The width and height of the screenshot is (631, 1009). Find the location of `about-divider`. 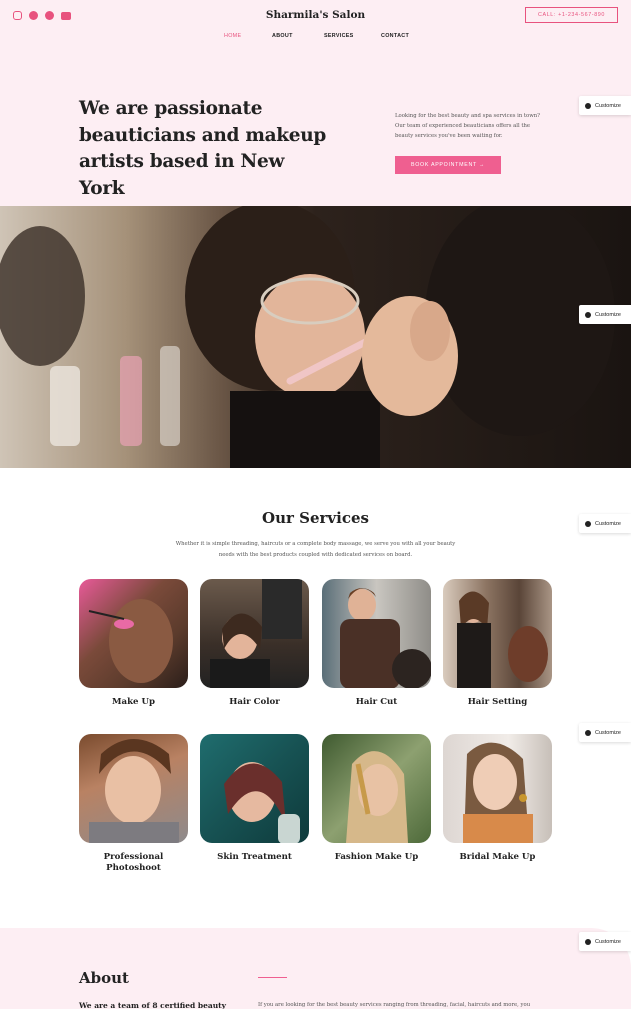

about-divider is located at coordinates (272, 977).